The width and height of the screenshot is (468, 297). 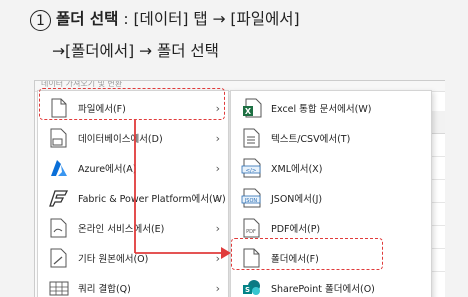 I want to click on submenu-item-json: JSON JSON에서(J), so click(x=331, y=198).